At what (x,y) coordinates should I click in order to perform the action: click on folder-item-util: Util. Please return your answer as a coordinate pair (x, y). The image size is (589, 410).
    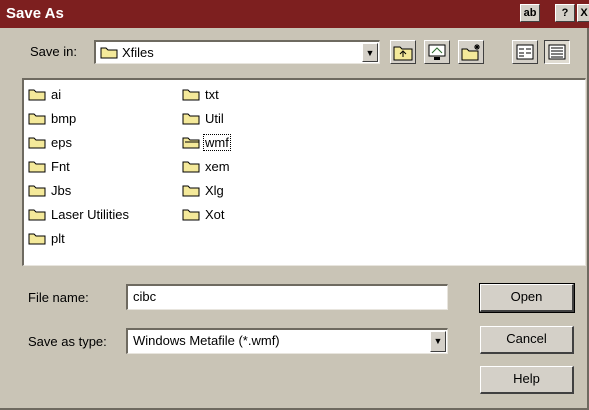
    Looking at the image, I should click on (207, 118).